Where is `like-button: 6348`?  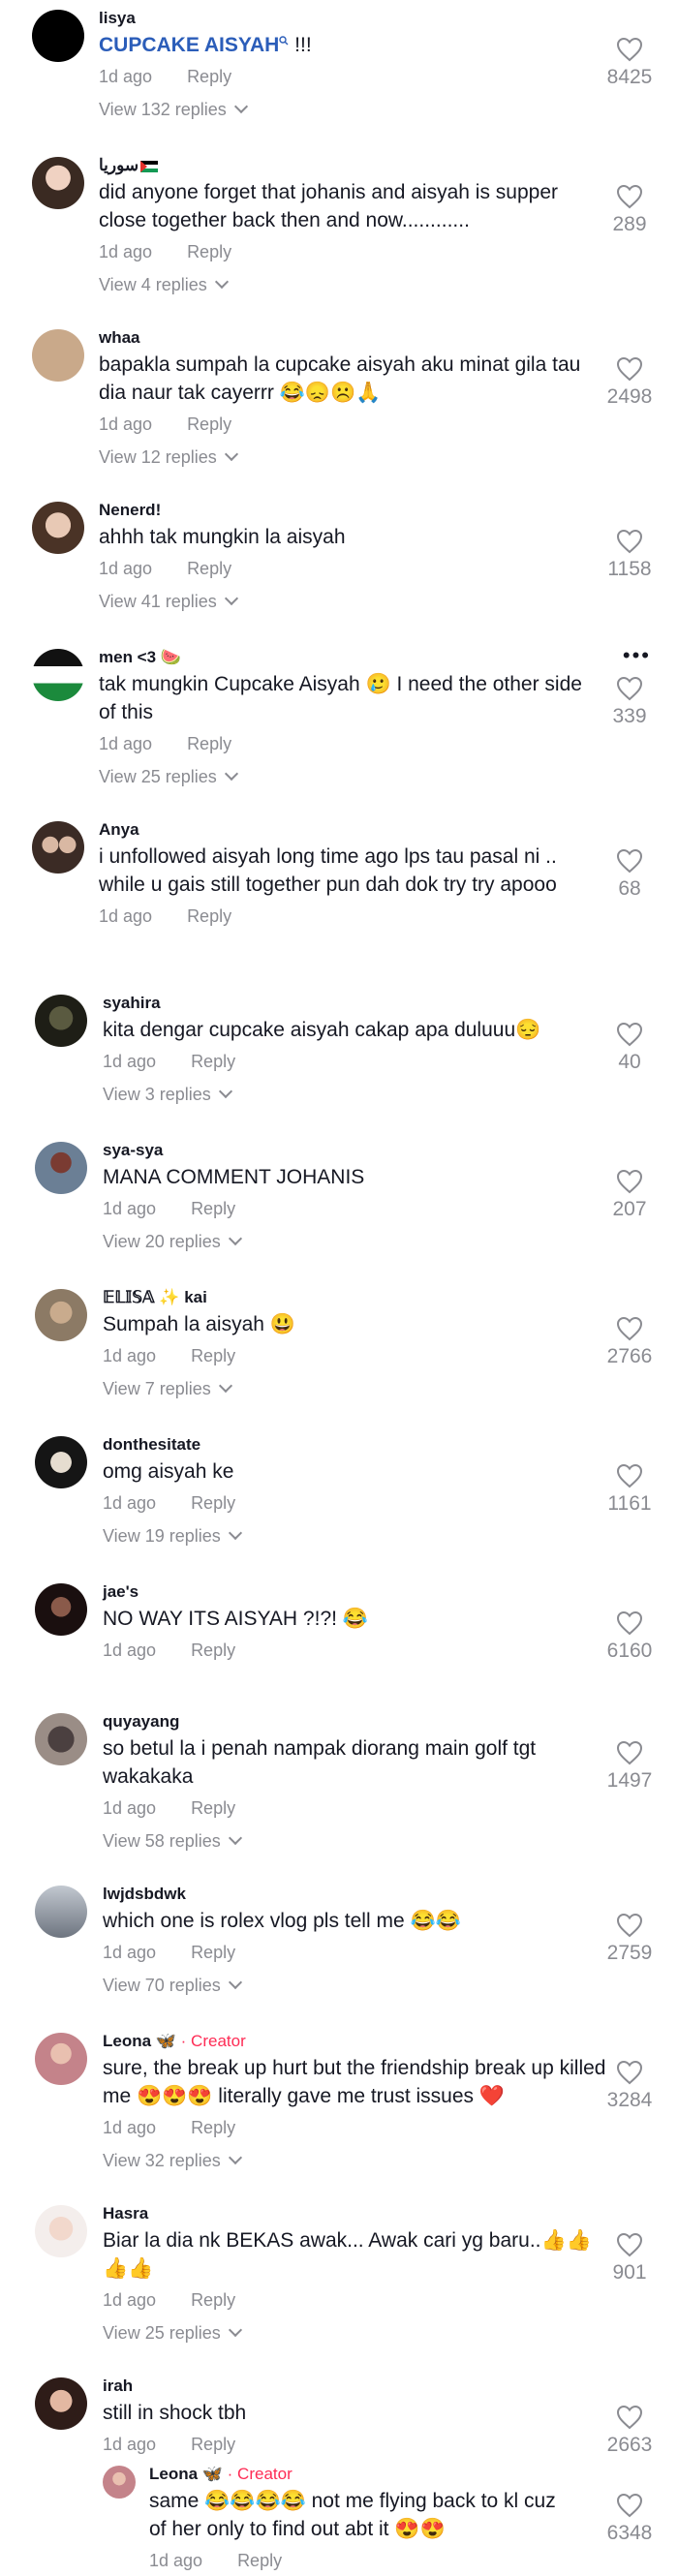 like-button: 6348 is located at coordinates (630, 2519).